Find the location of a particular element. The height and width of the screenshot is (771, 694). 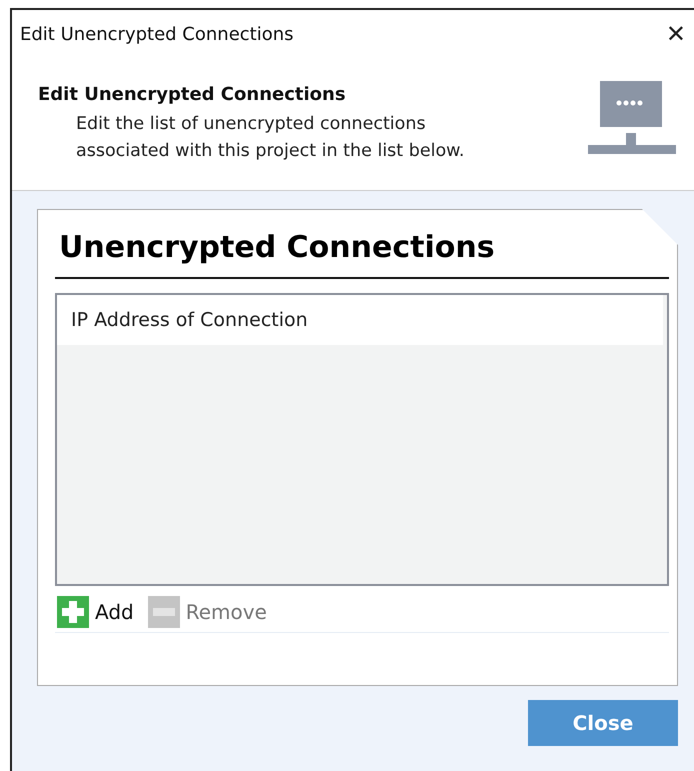

panel-title: Unencrypted Connections is located at coordinates (277, 247).